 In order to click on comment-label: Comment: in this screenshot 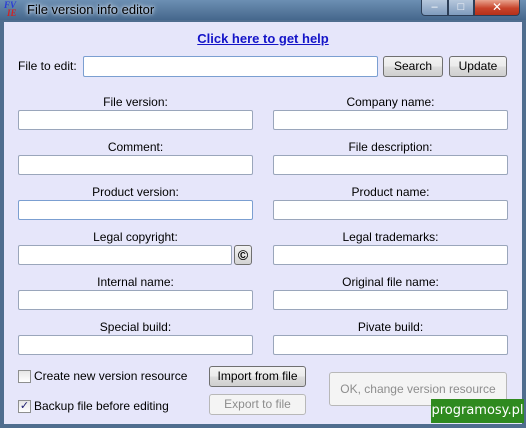, I will do `click(135, 147)`.